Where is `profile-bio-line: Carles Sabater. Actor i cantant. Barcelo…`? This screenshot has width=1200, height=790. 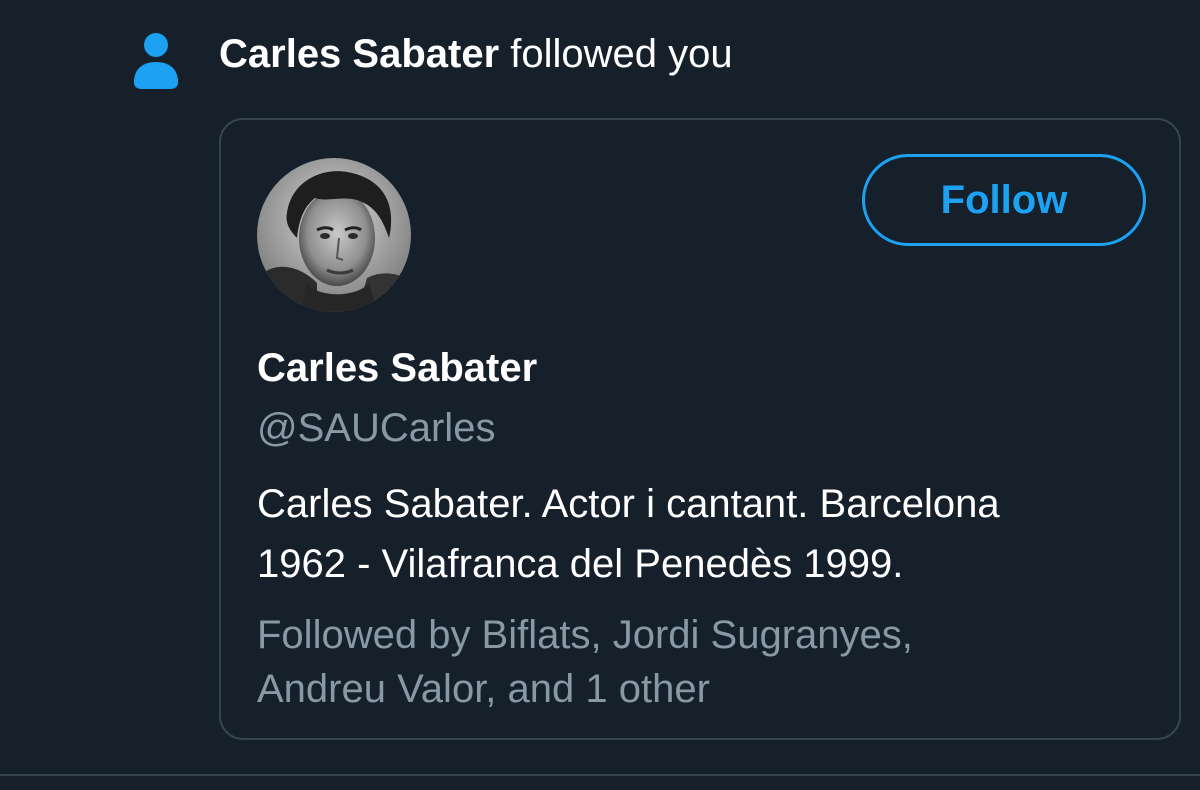 profile-bio-line: Carles Sabater. Actor i cantant. Barcelo… is located at coordinates (628, 504).